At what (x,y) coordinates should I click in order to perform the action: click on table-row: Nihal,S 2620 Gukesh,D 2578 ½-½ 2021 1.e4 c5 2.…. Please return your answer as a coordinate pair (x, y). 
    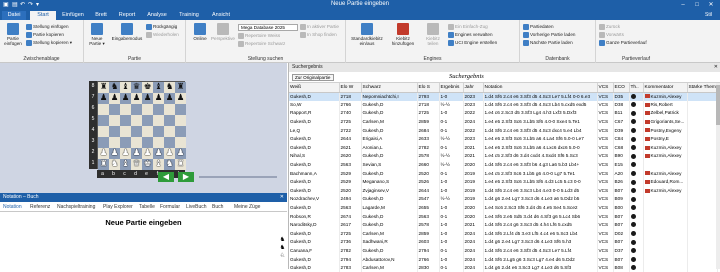
    Looking at the image, I should click on (503, 156).